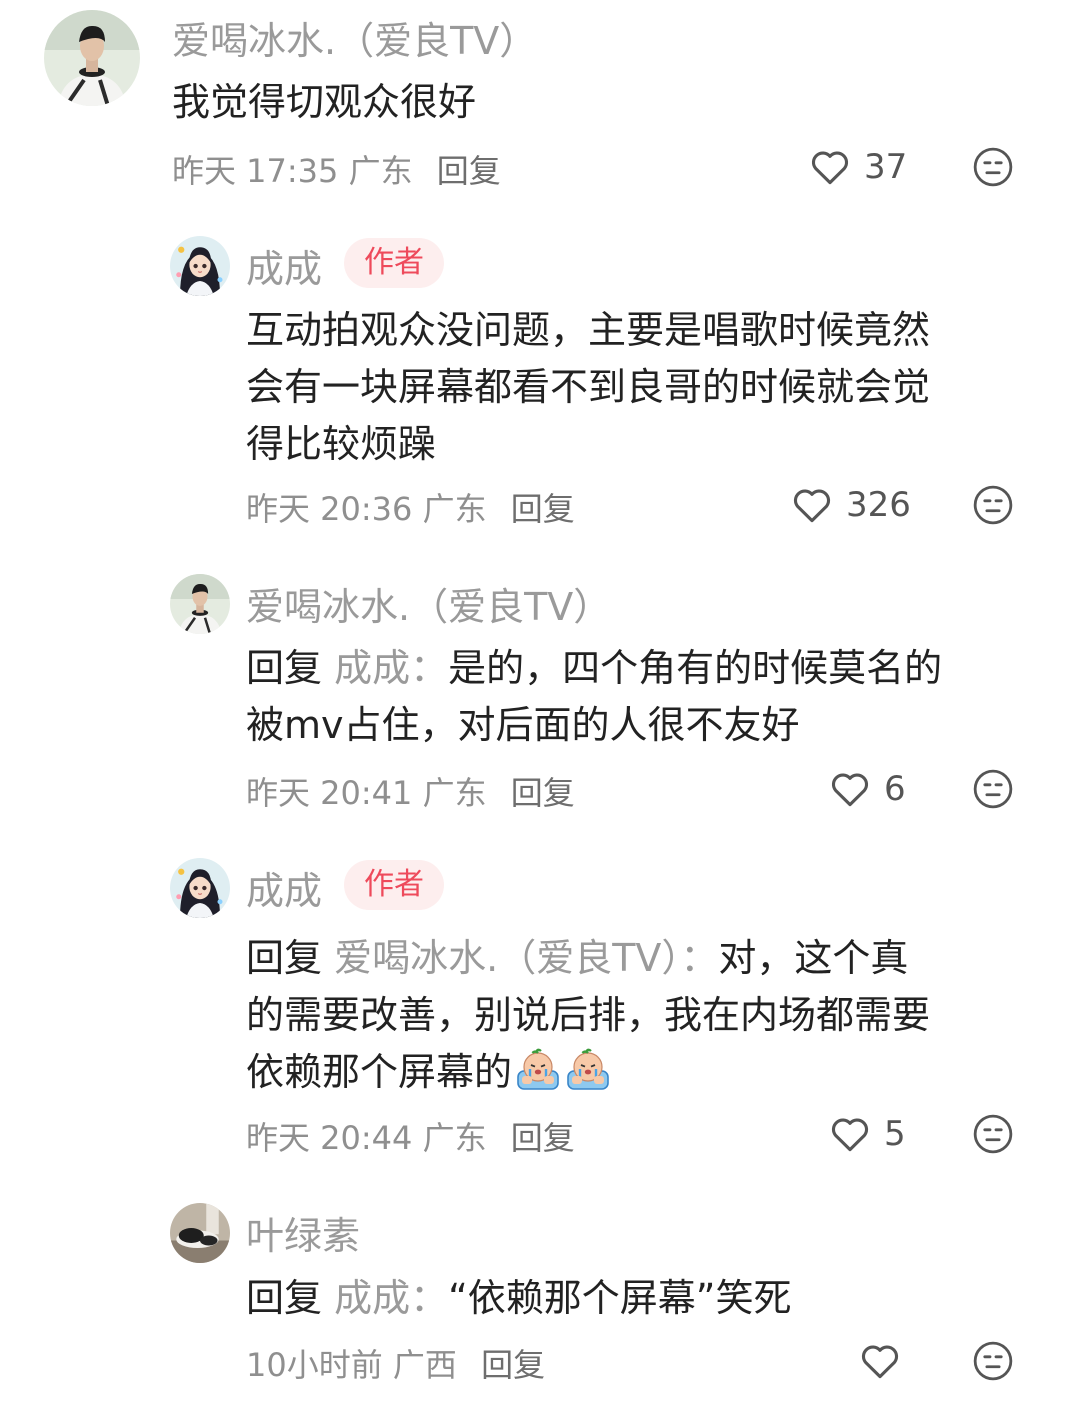 This screenshot has width=1079, height=1402. I want to click on timestamp: 昨天 20:41, so click(329, 793).